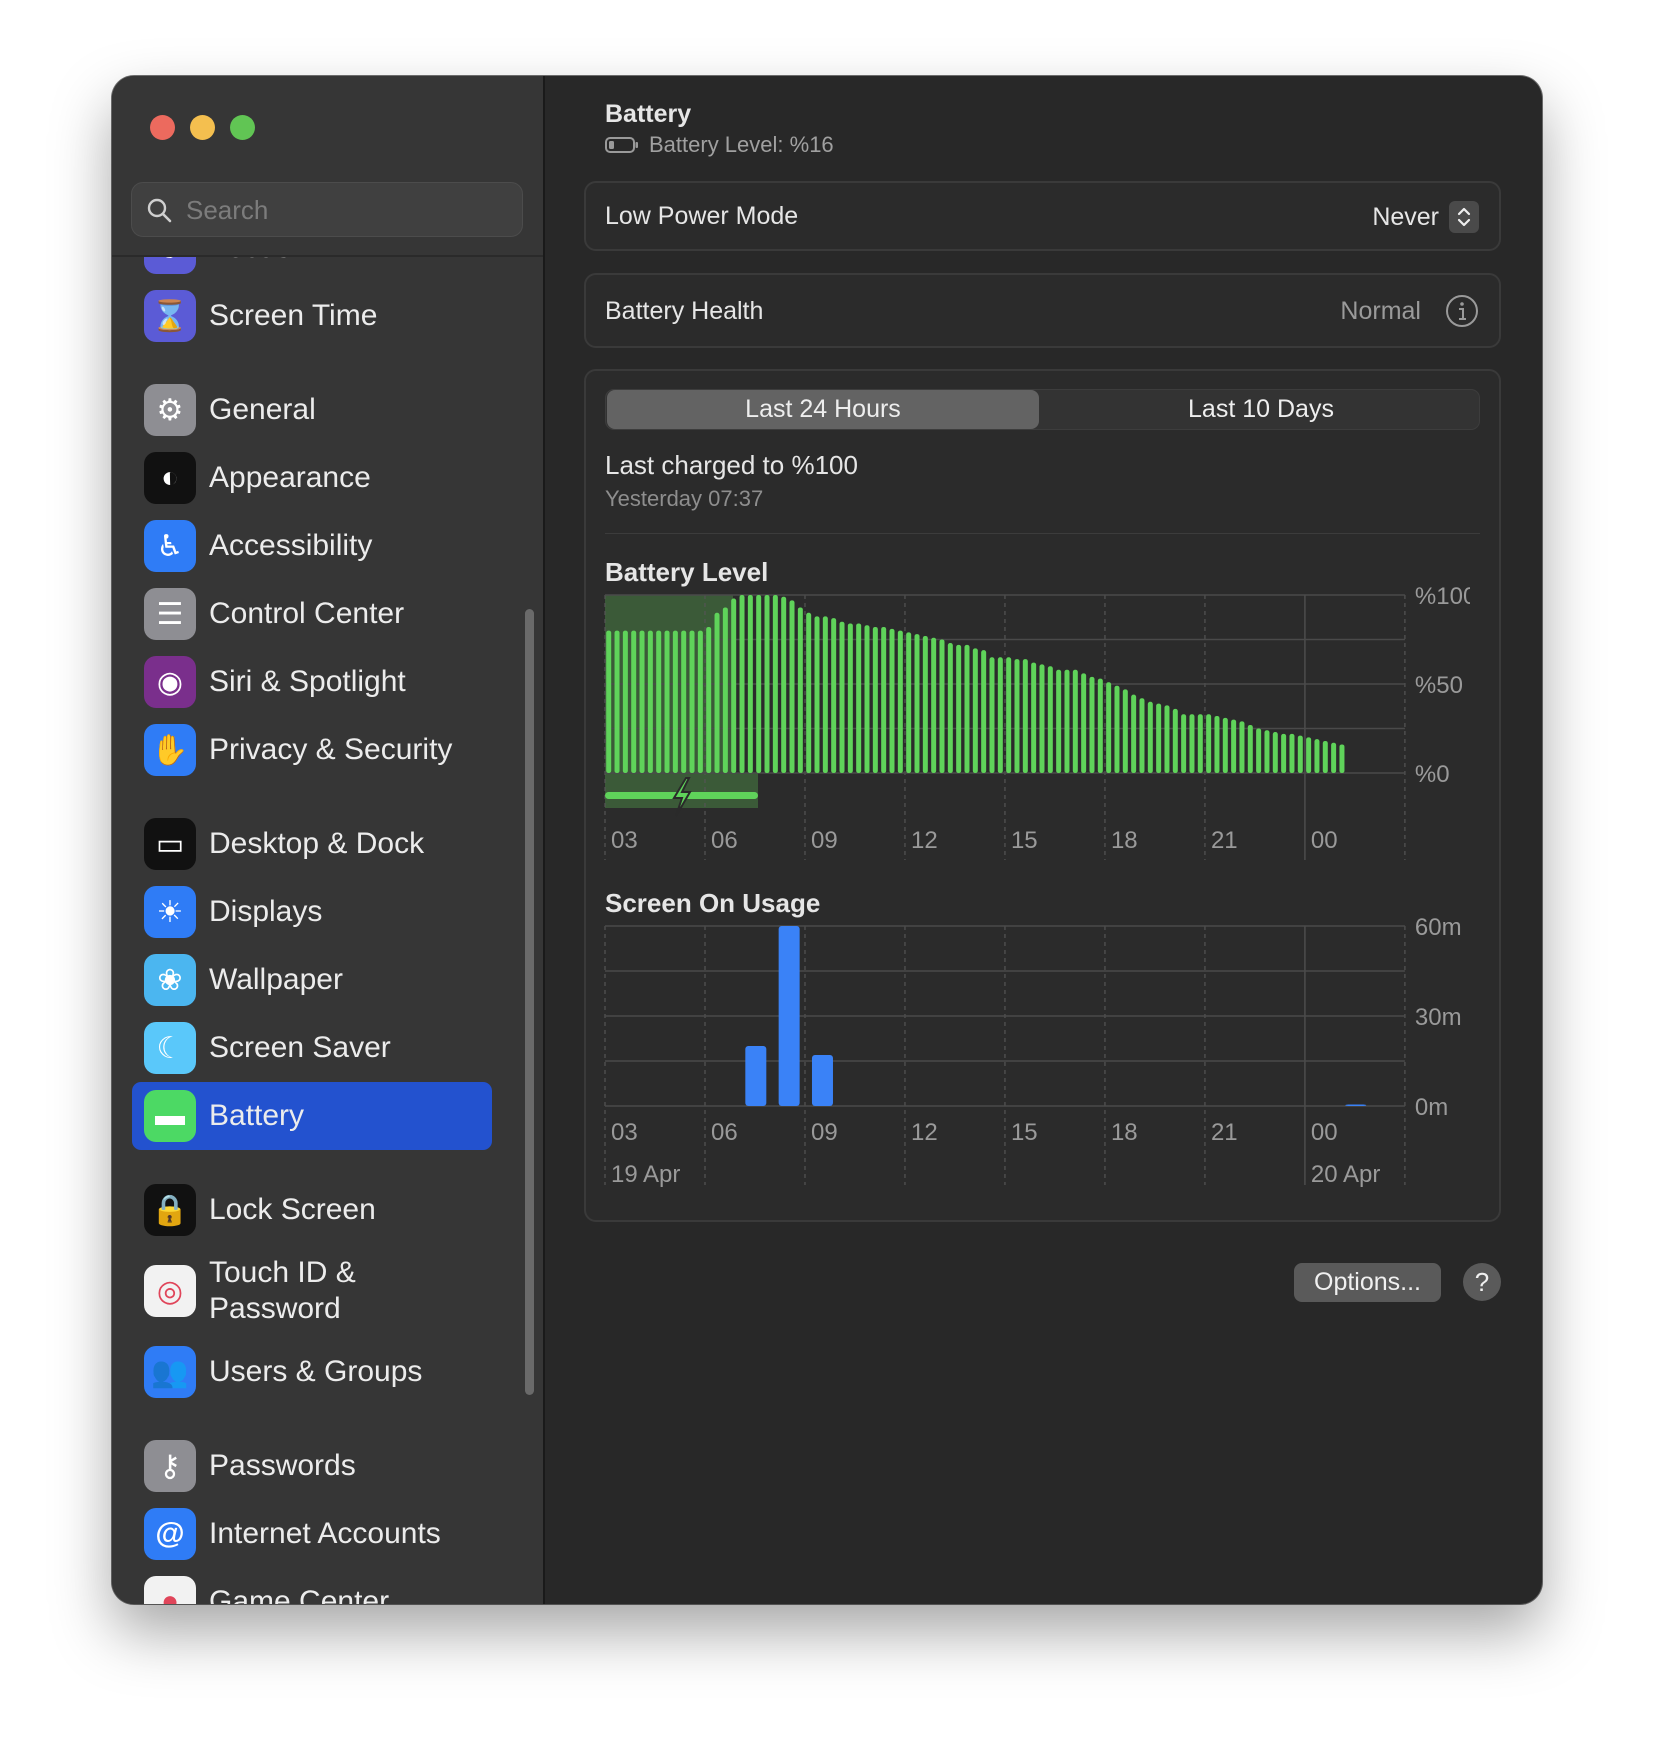 The image size is (1654, 1752). I want to click on sidebar-item-siri-spotlight: ◉ Siri & Spotlight, so click(327, 682).